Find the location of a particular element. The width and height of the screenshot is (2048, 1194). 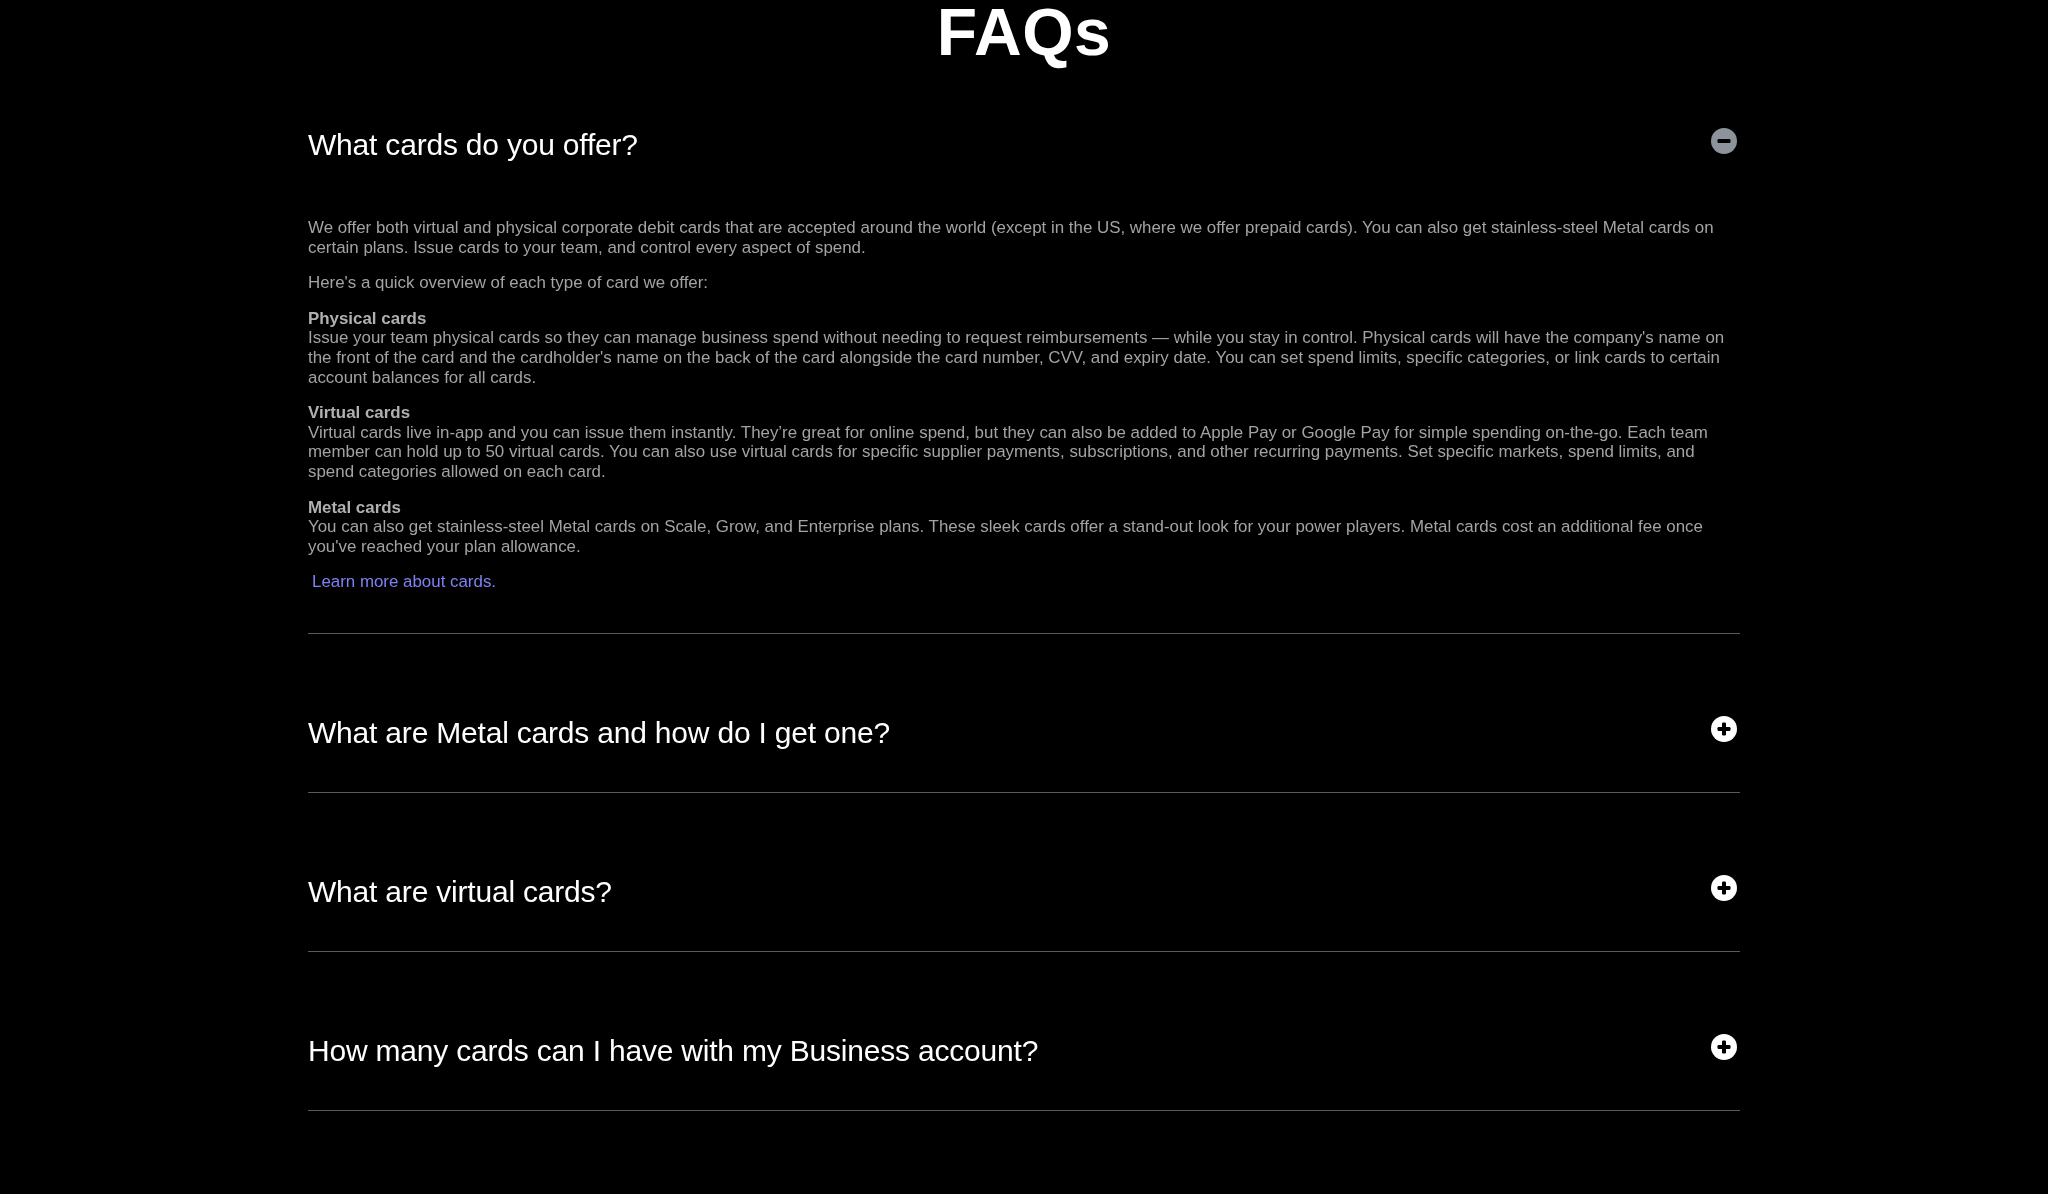

card-type-heading: Metal cards is located at coordinates (354, 507).